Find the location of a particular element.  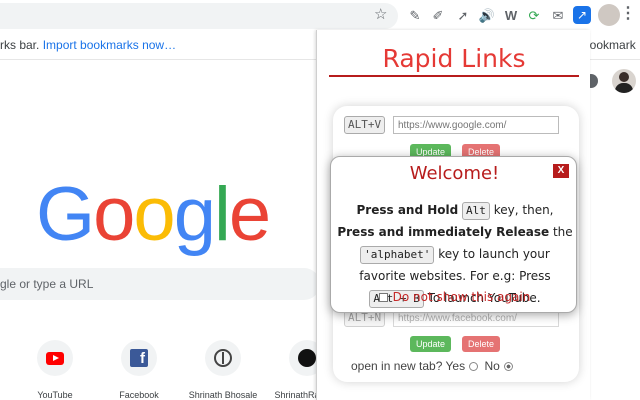

alphabet-key: 'alphabet' is located at coordinates (397, 255).